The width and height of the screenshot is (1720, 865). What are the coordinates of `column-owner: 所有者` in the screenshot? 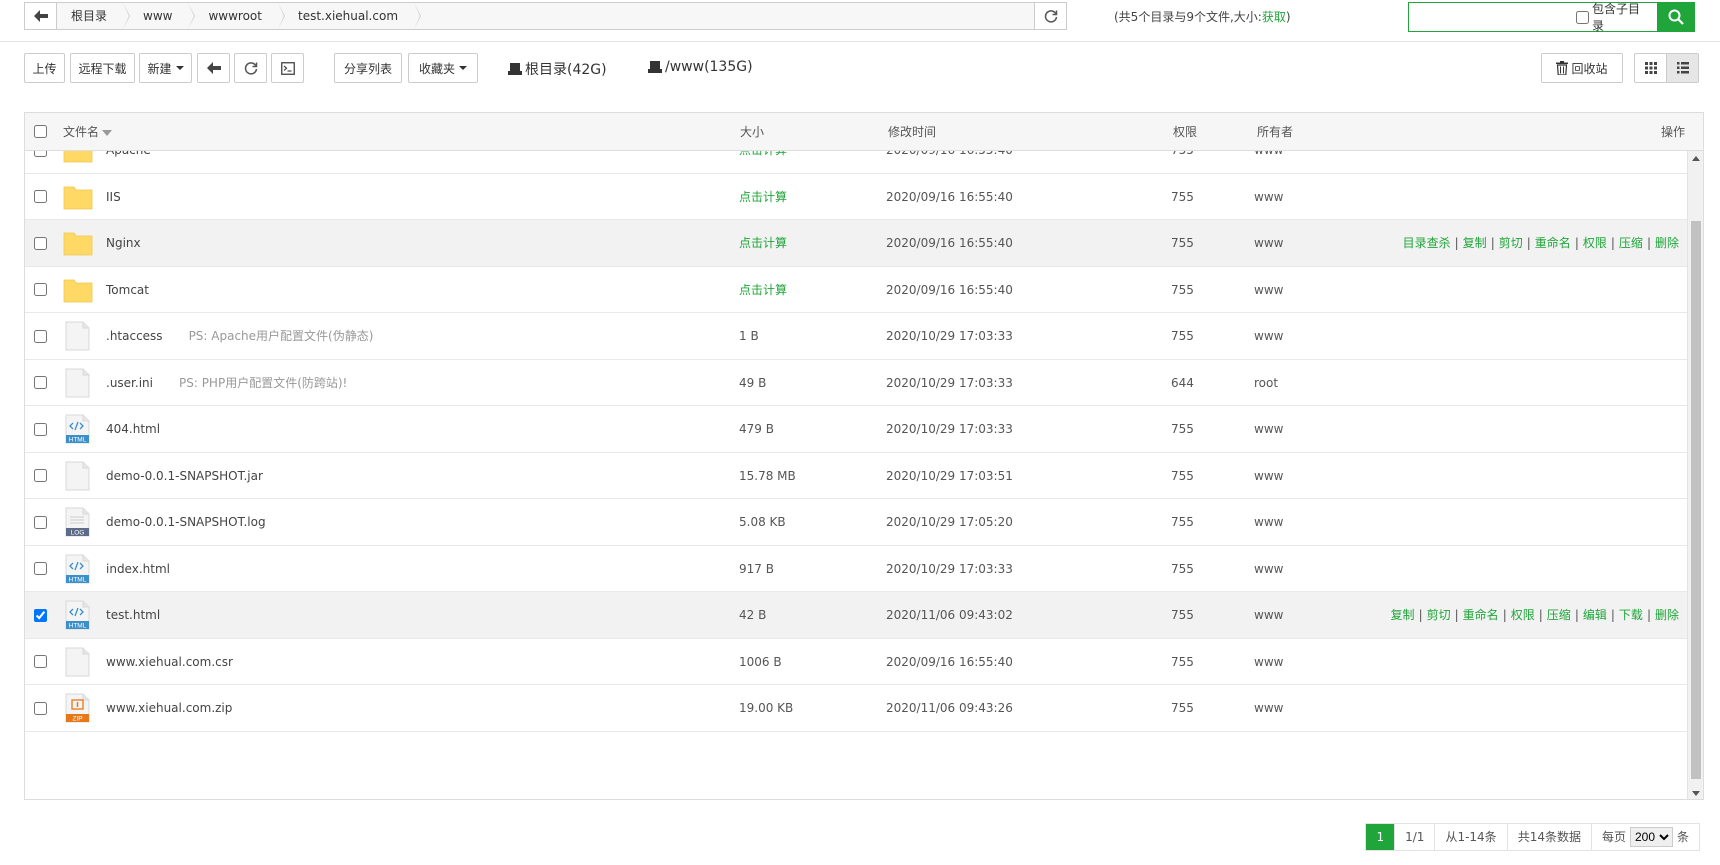 It's located at (1275, 132).